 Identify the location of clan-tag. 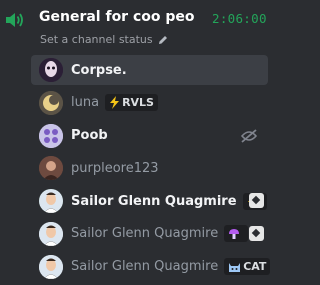
(236, 234).